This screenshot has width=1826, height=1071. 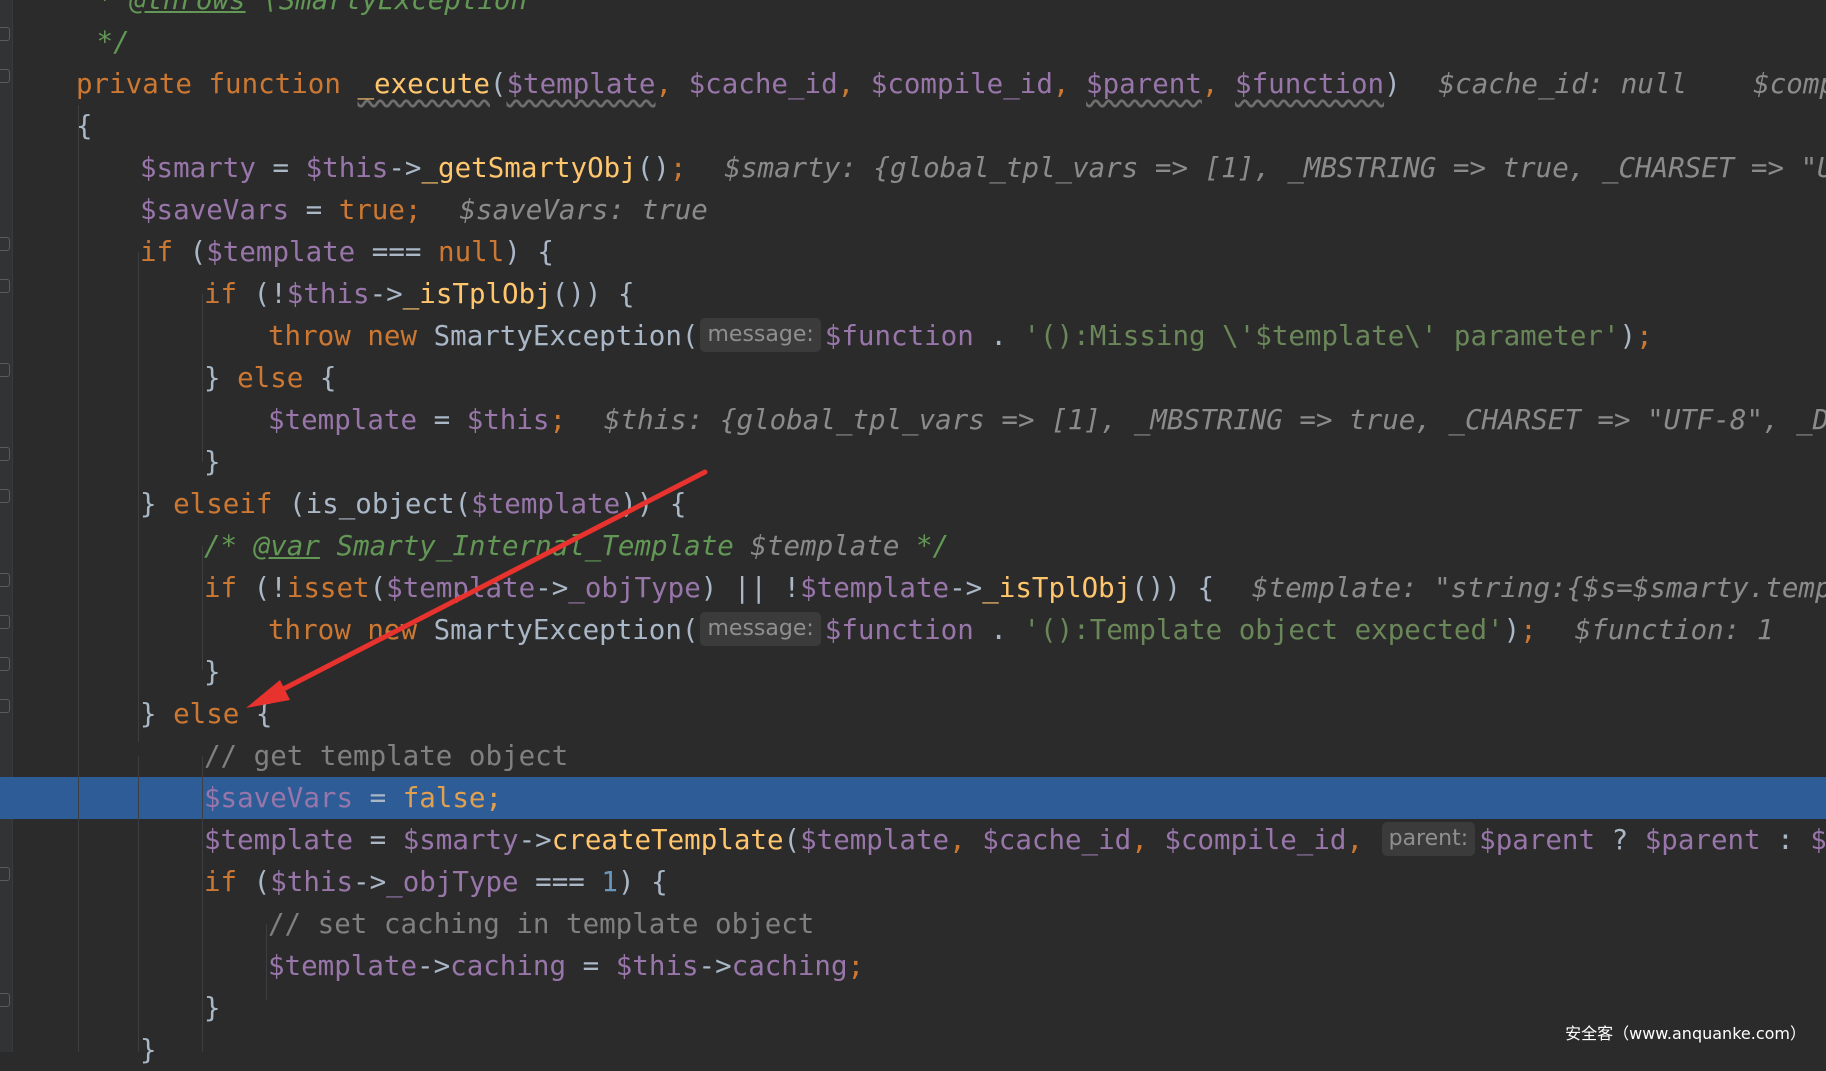 What do you see at coordinates (477, 588) in the screenshot?
I see `red-arrow-annotation` at bounding box center [477, 588].